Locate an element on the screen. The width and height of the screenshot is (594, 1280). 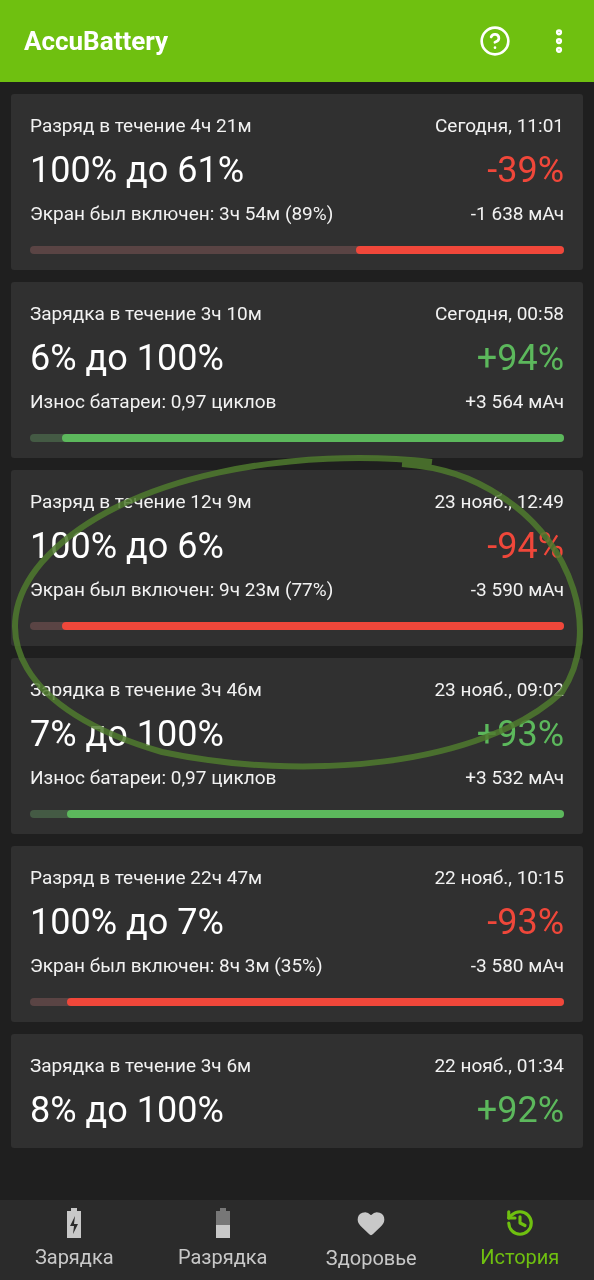
session-title: Разряд в течение 22ч 47м is located at coordinates (146, 878).